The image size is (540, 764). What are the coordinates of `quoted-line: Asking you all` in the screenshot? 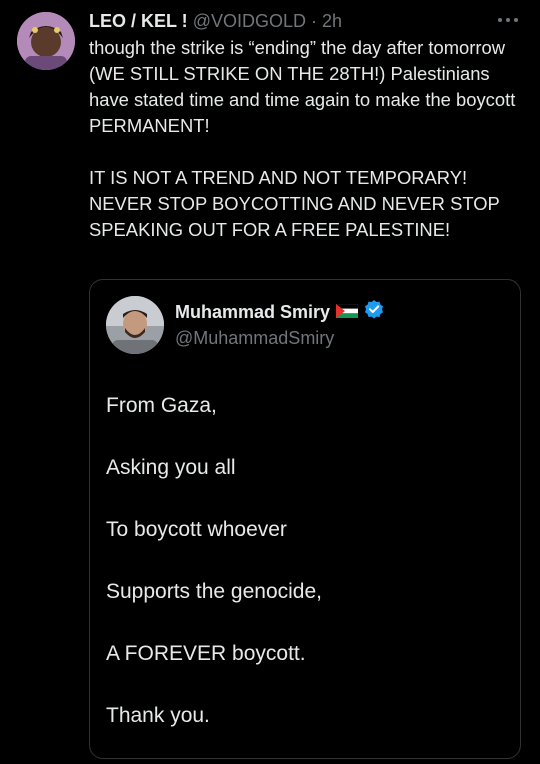 It's located at (171, 467).